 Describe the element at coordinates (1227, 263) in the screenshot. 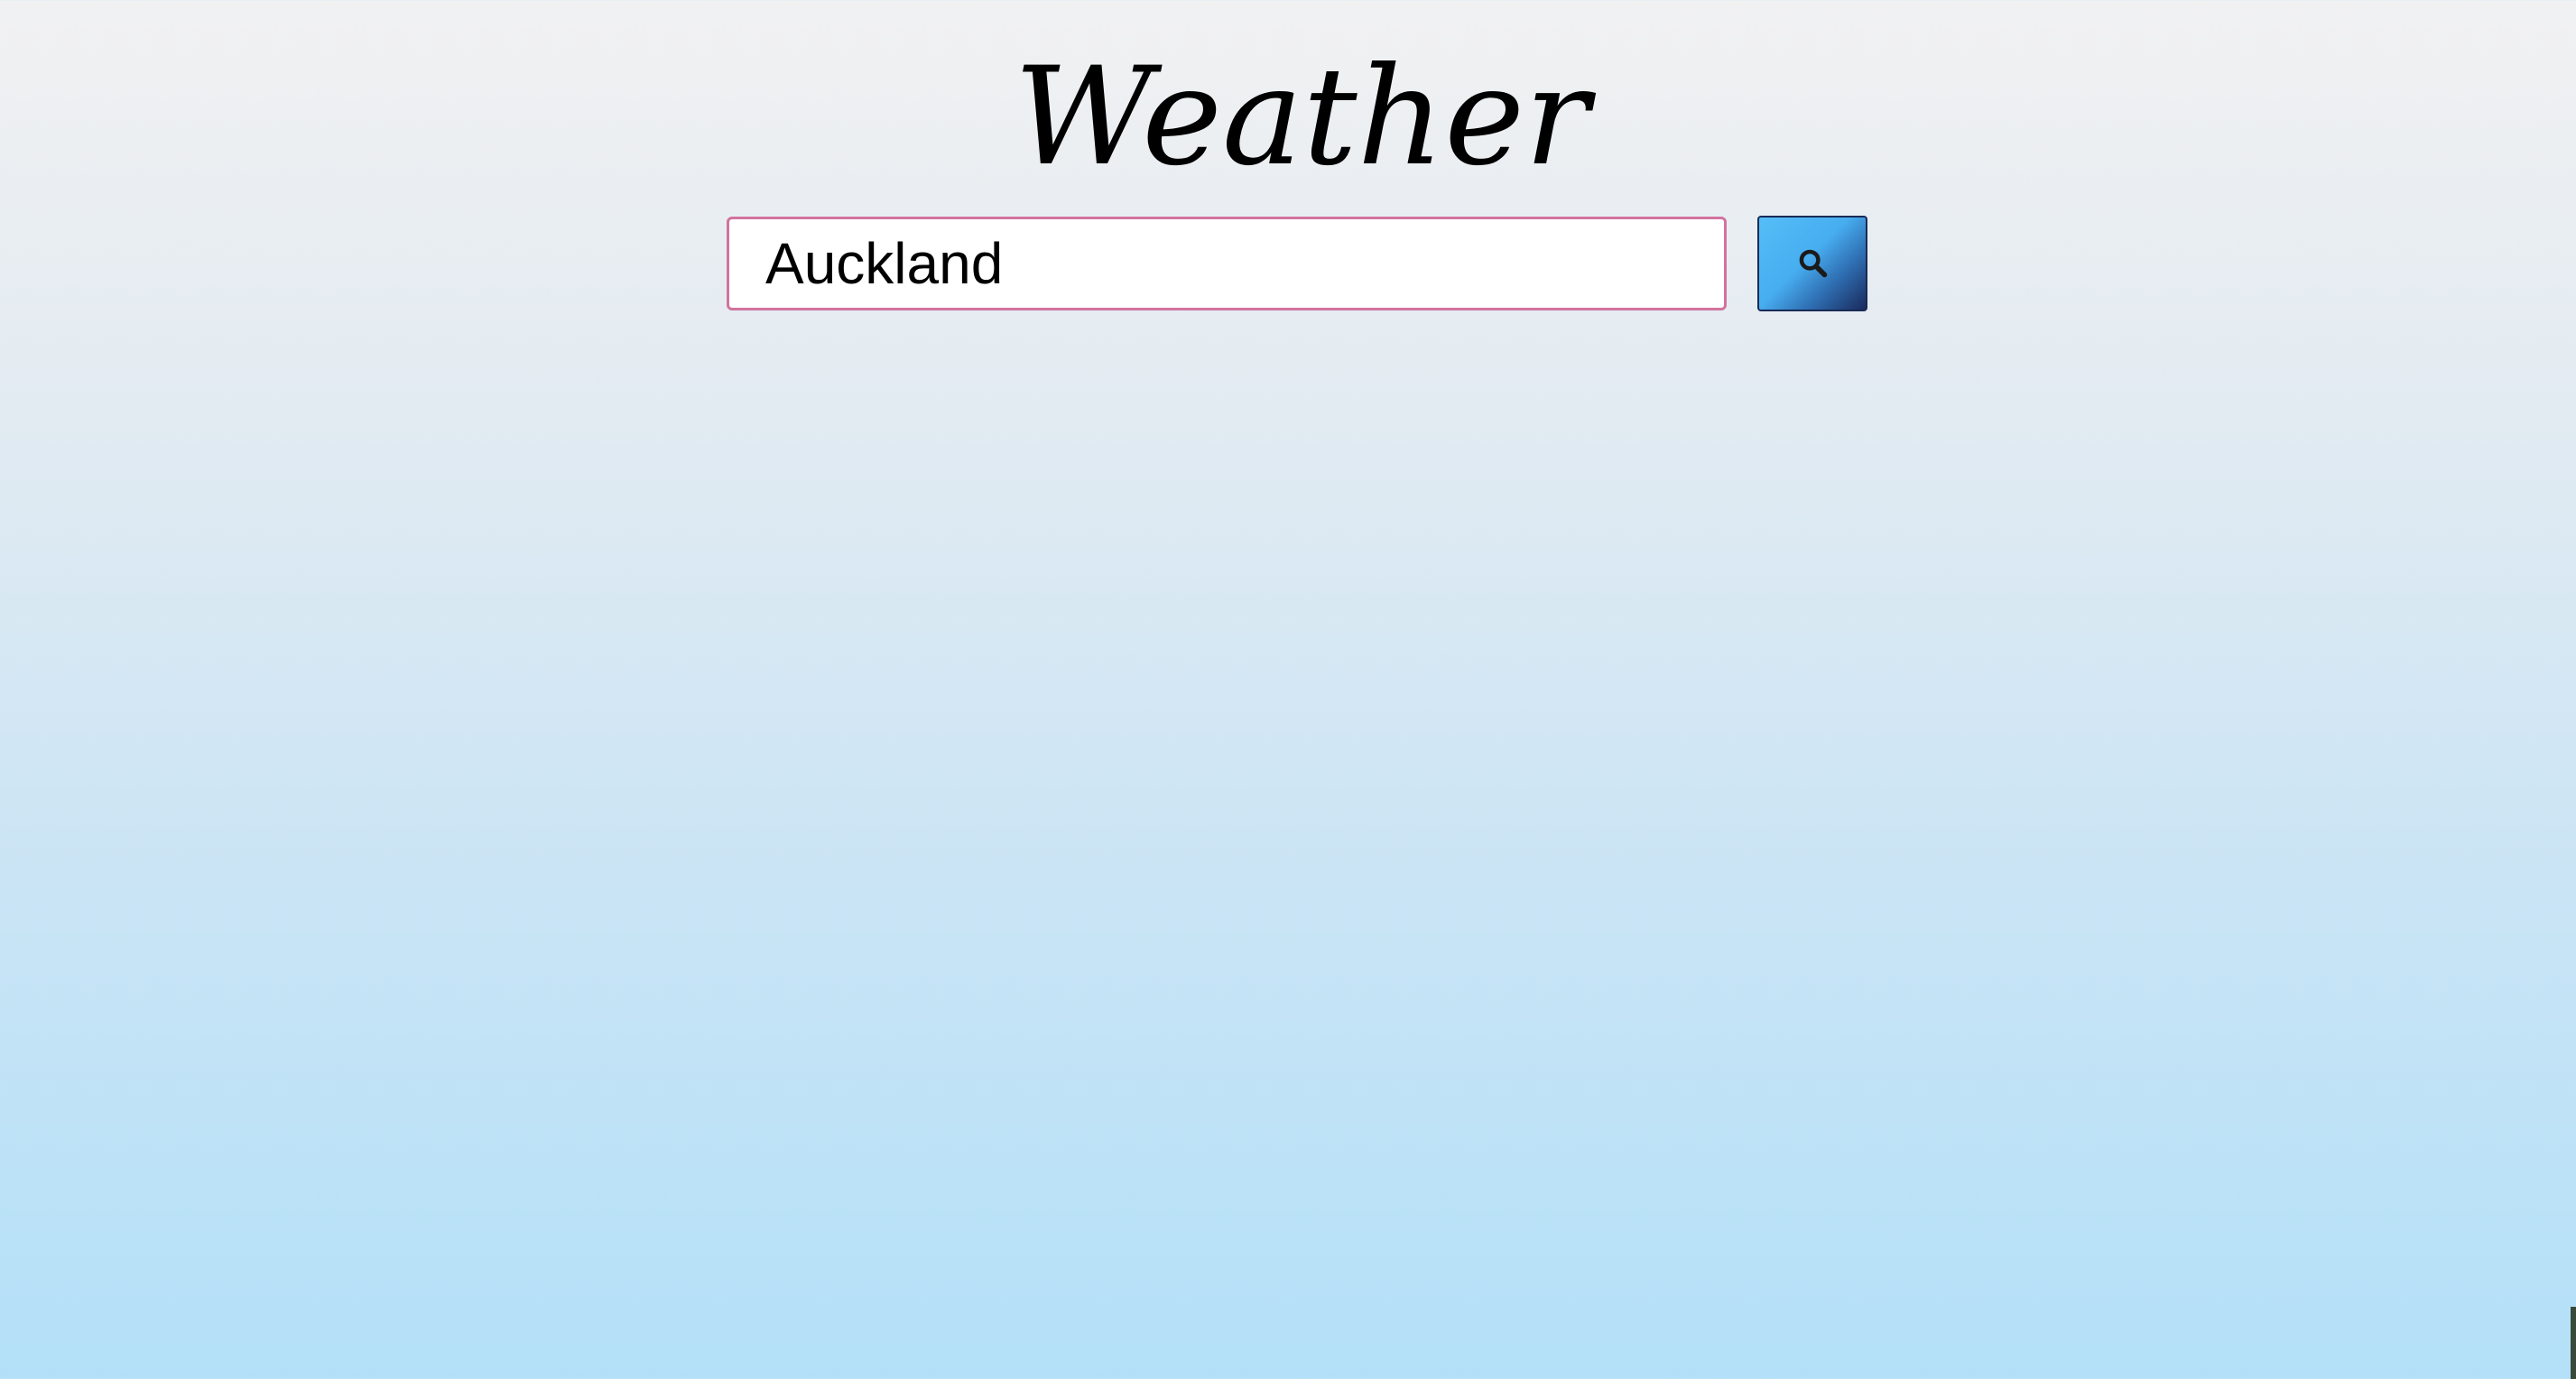

I see `city-search-input` at that location.